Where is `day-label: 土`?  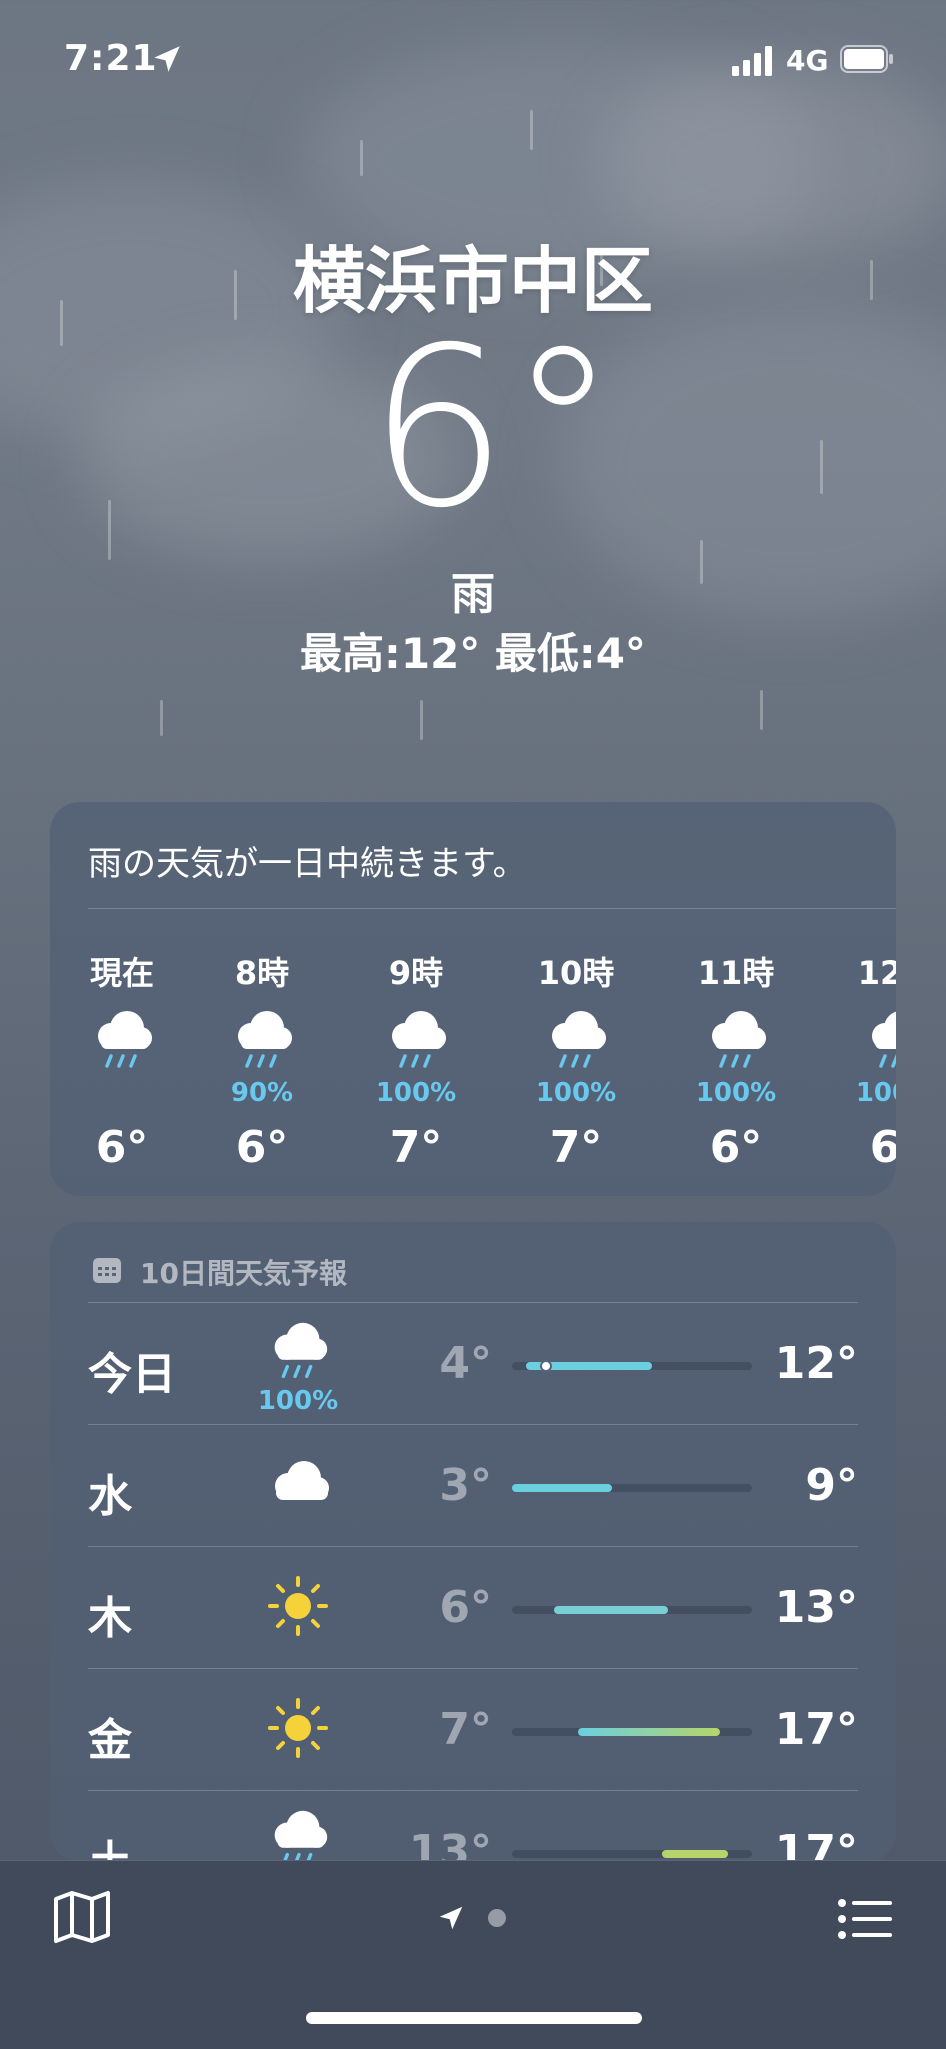
day-label: 土 is located at coordinates (110, 1844).